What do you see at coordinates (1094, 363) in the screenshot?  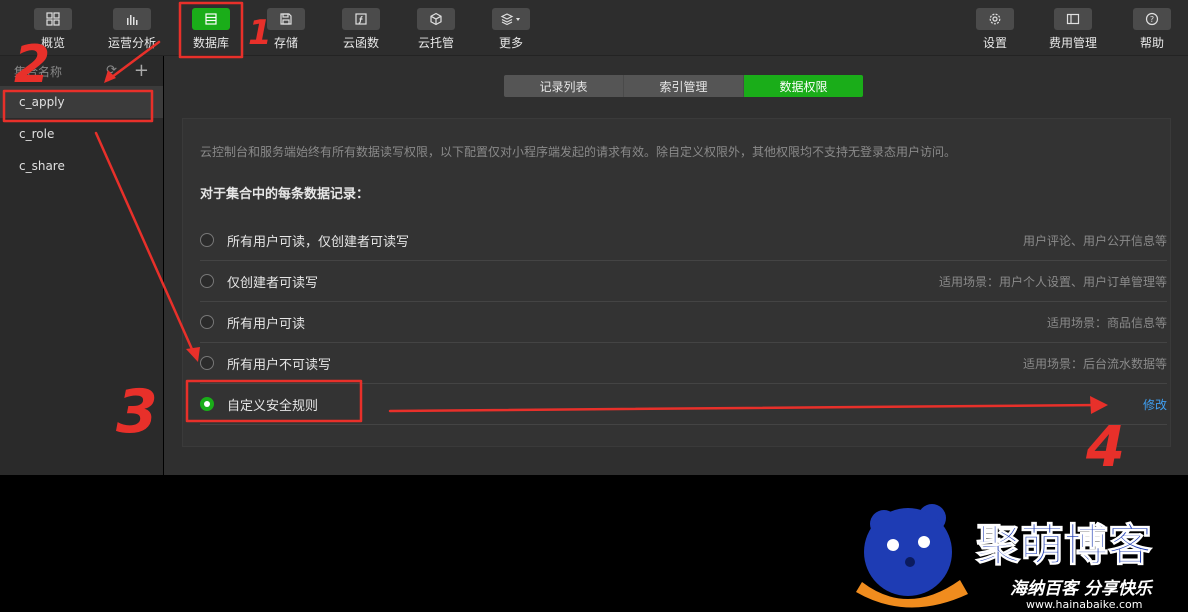 I see `option-hint: 适用场景：后台流水数据等` at bounding box center [1094, 363].